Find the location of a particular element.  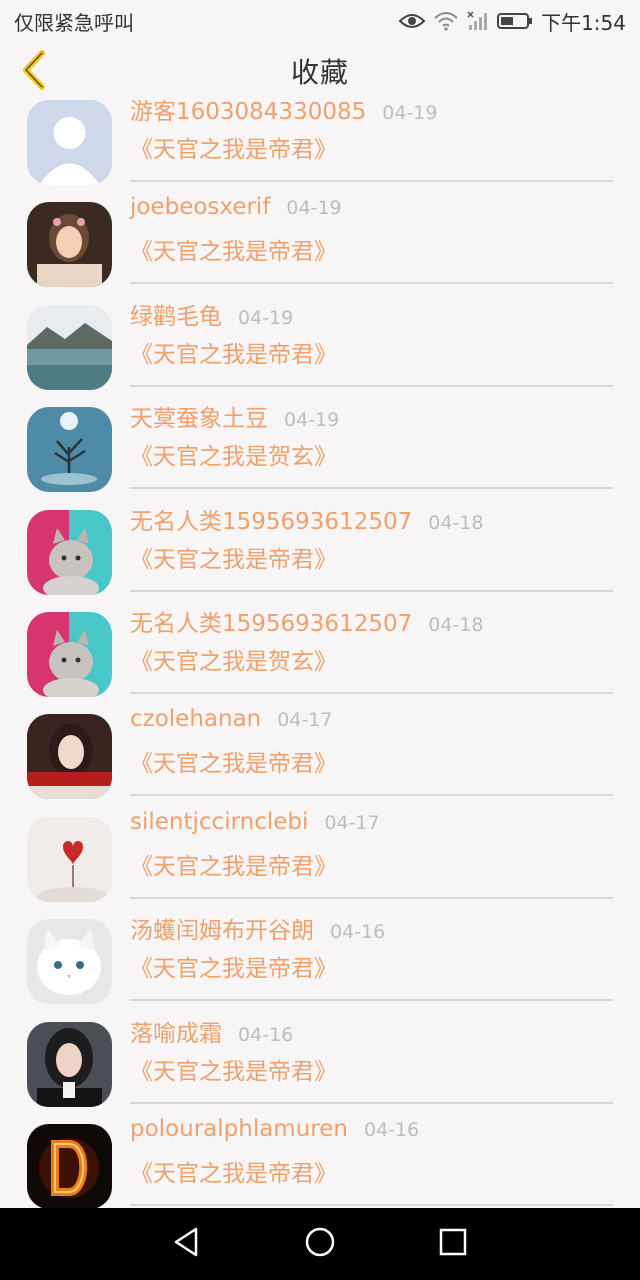

list-item: polouralphlamuren 04-16 《天官之我是帝君》 is located at coordinates (320, 1161).